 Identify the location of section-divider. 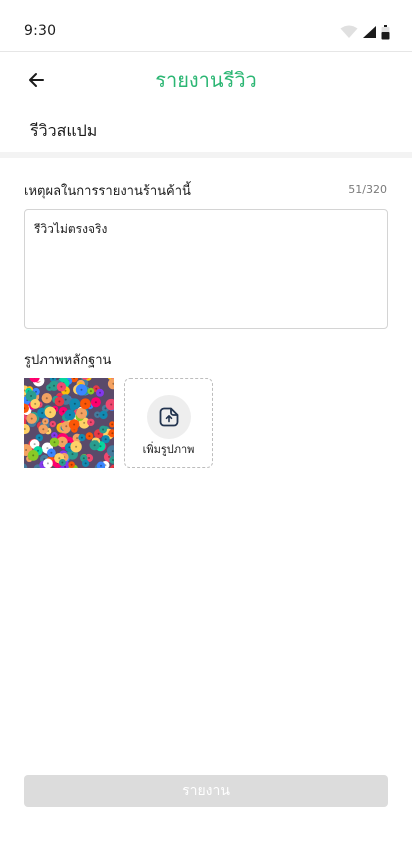
(206, 155).